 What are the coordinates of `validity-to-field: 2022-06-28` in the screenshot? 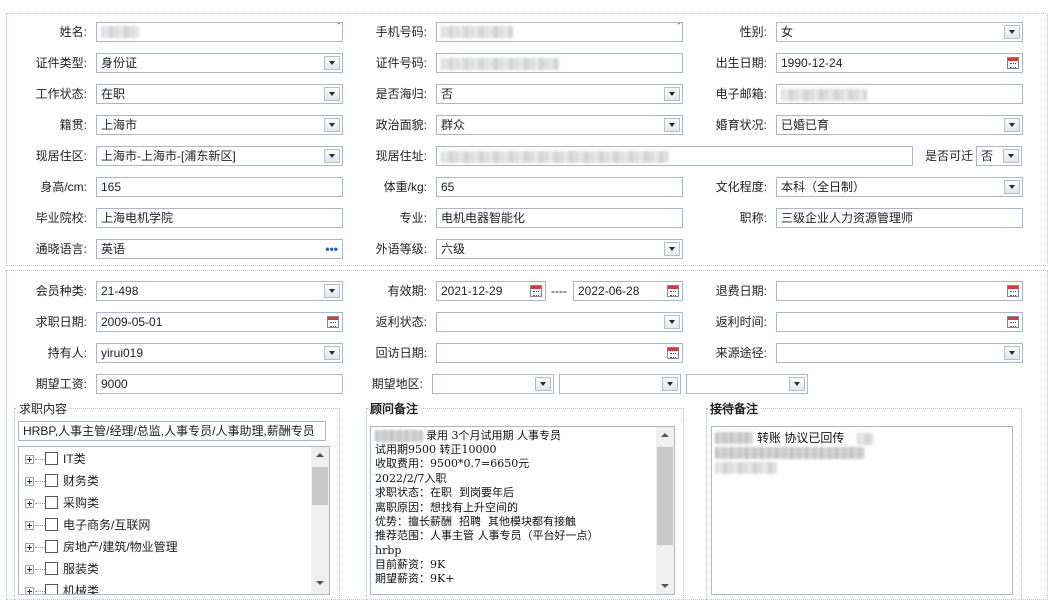 It's located at (628, 291).